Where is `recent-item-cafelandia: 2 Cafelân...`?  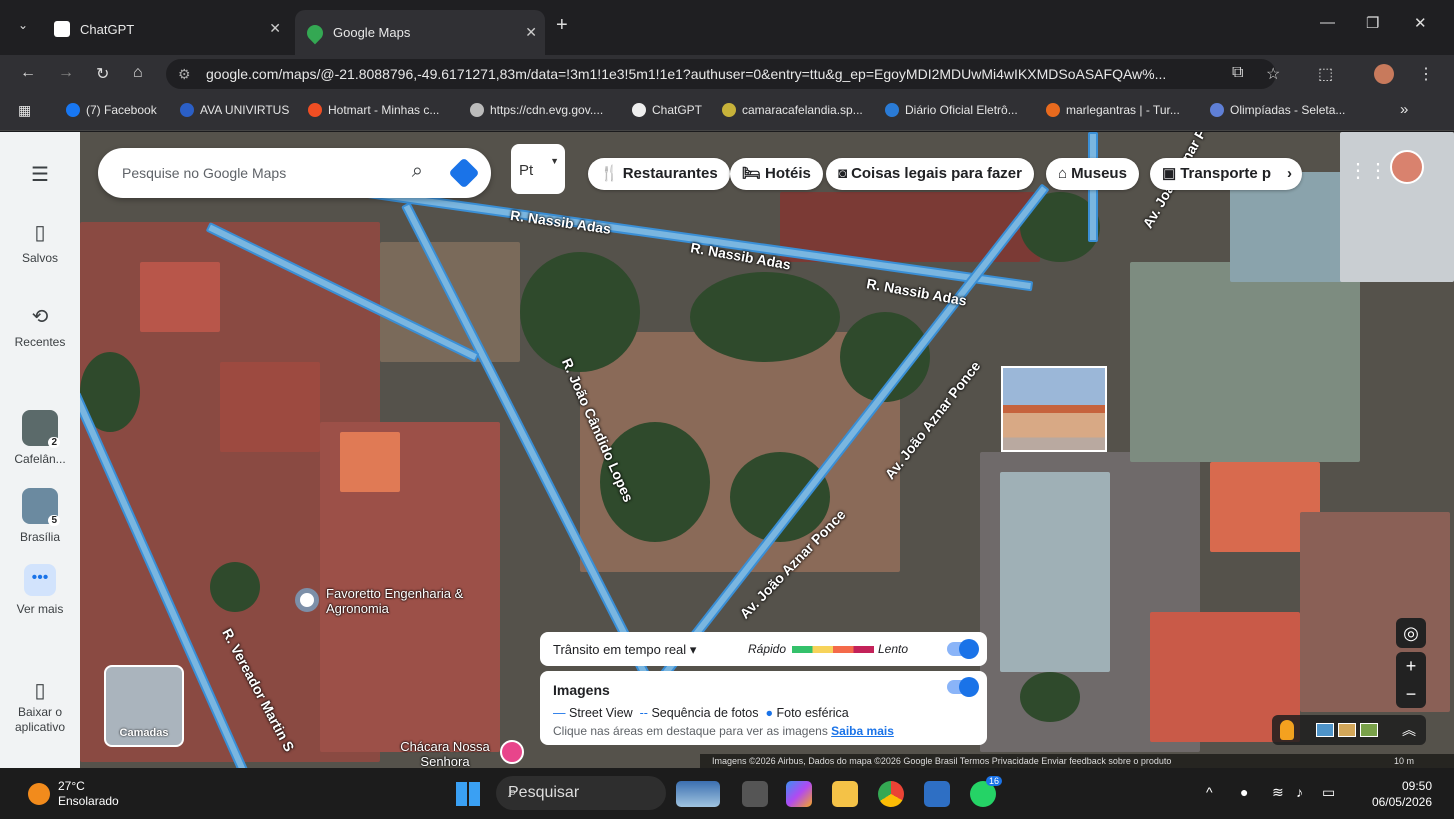
recent-item-cafelandia: 2 Cafelân... is located at coordinates (40, 438).